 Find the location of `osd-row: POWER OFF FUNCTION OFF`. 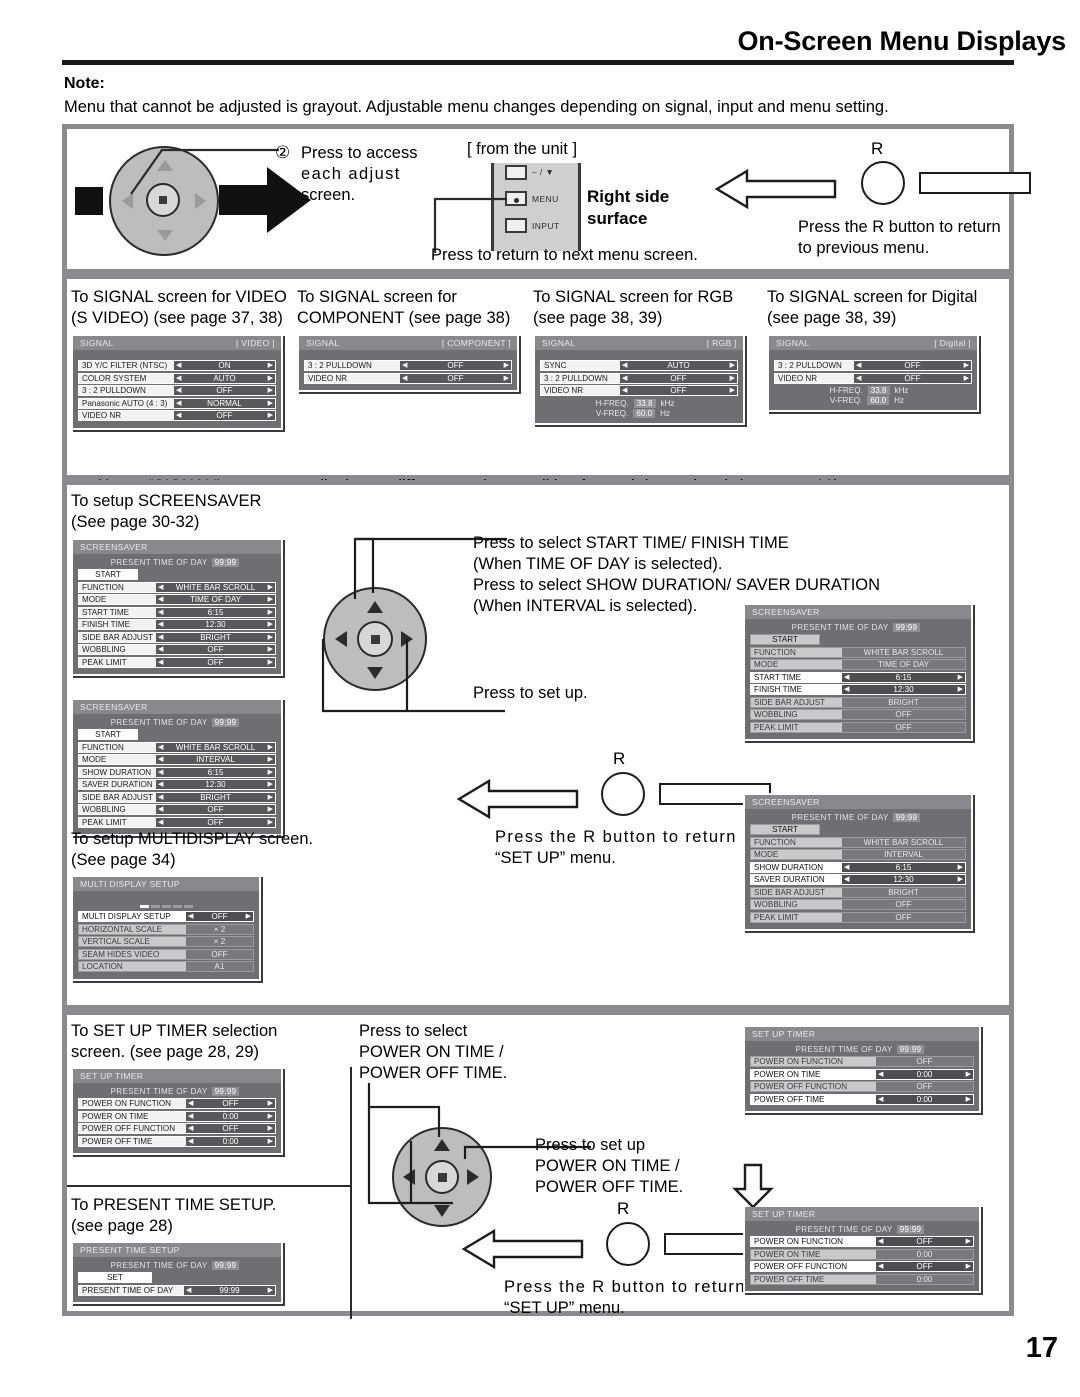

osd-row: POWER OFF FUNCTION OFF is located at coordinates (862, 1086).